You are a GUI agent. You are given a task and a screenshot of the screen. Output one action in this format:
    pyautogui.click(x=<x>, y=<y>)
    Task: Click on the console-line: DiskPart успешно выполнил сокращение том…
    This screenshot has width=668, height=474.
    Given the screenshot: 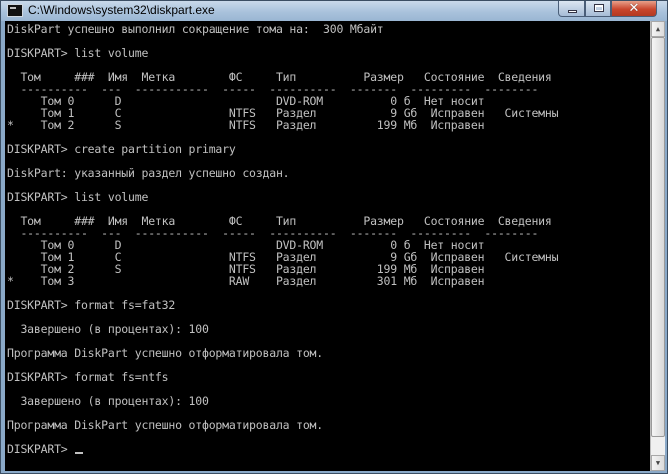 What is the action you would take?
    pyautogui.click(x=195, y=29)
    